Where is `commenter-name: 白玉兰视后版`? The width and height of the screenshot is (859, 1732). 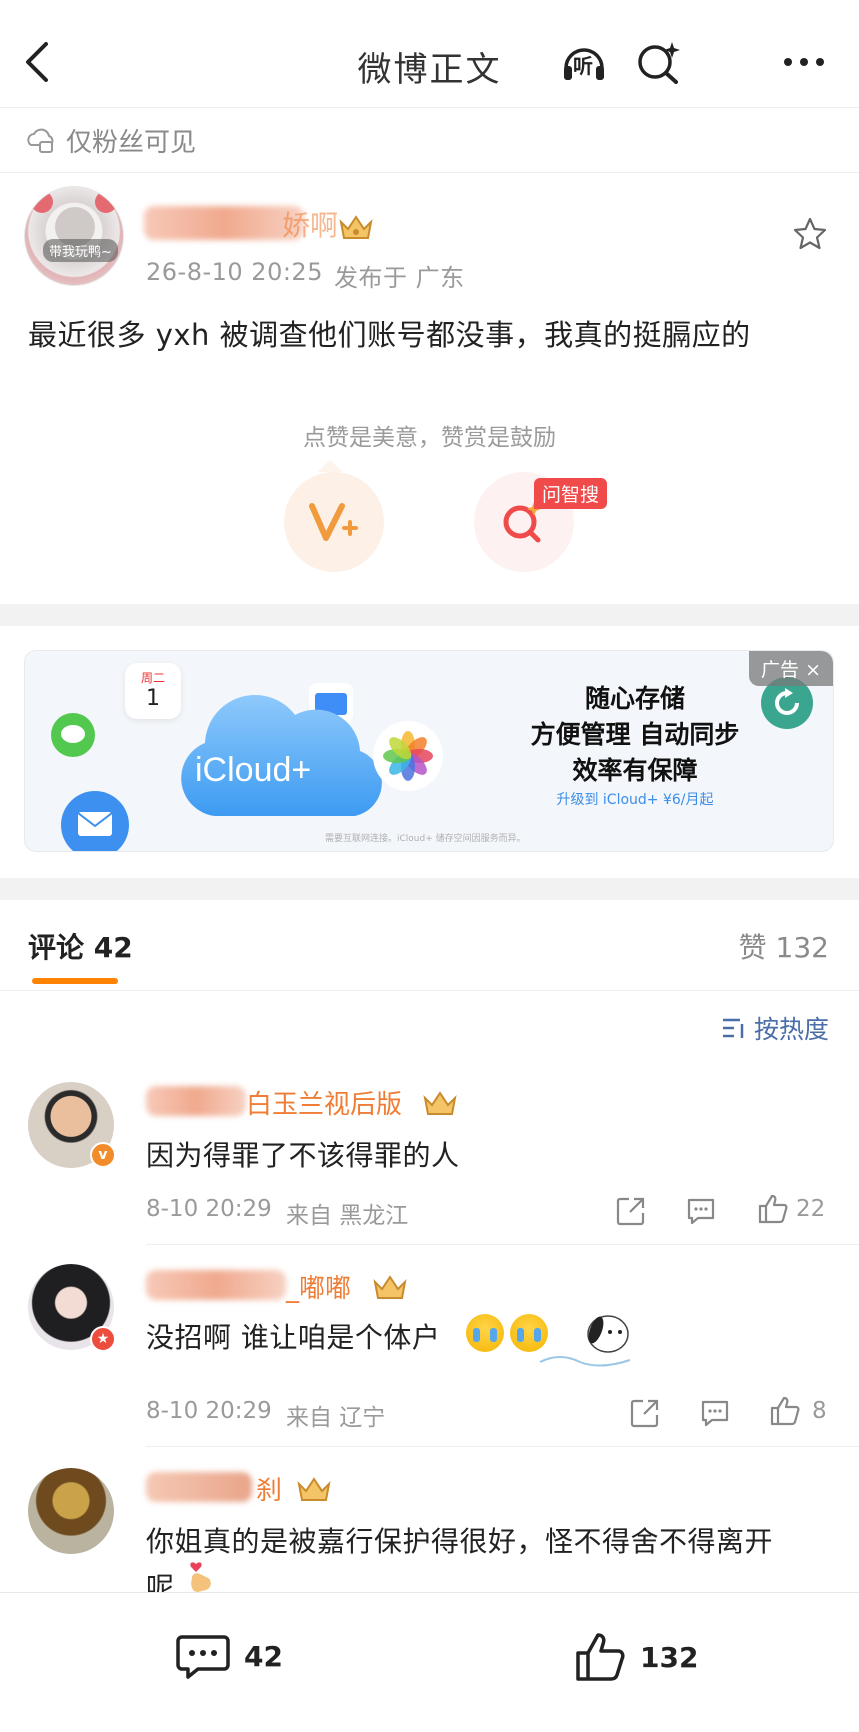
commenter-name: 白玉兰视后版 is located at coordinates (324, 1102).